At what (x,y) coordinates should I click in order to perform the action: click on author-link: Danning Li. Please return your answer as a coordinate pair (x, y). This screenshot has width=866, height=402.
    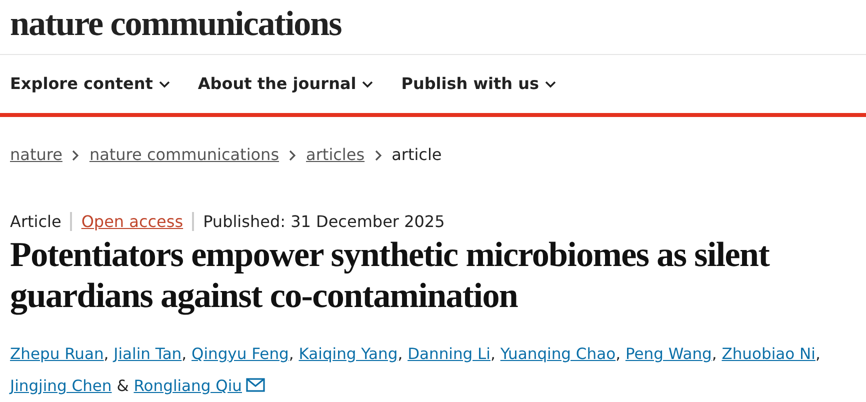
    Looking at the image, I should click on (449, 354).